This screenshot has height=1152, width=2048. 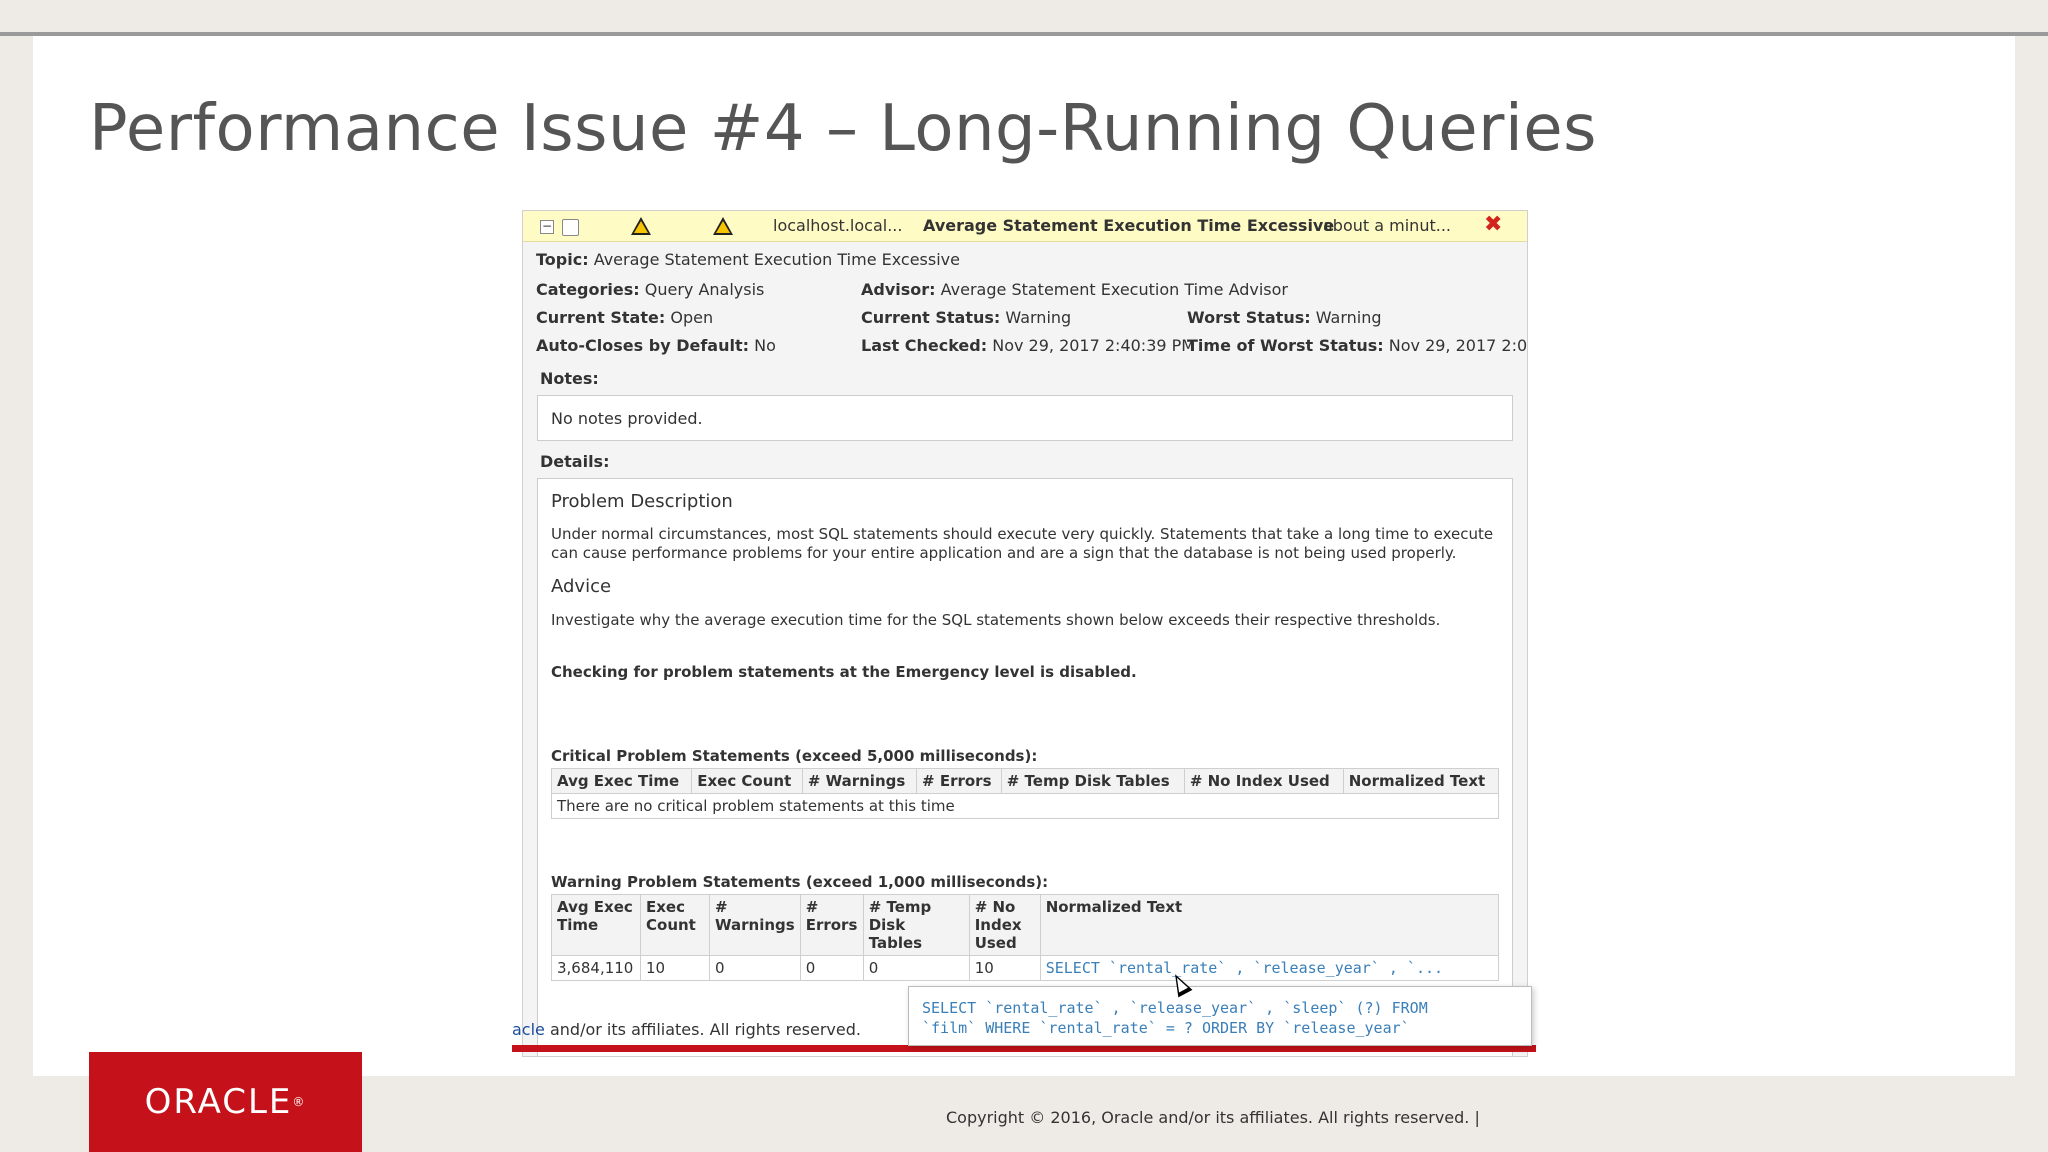 I want to click on oracle-link-fragment: acle, so click(x=528, y=1029).